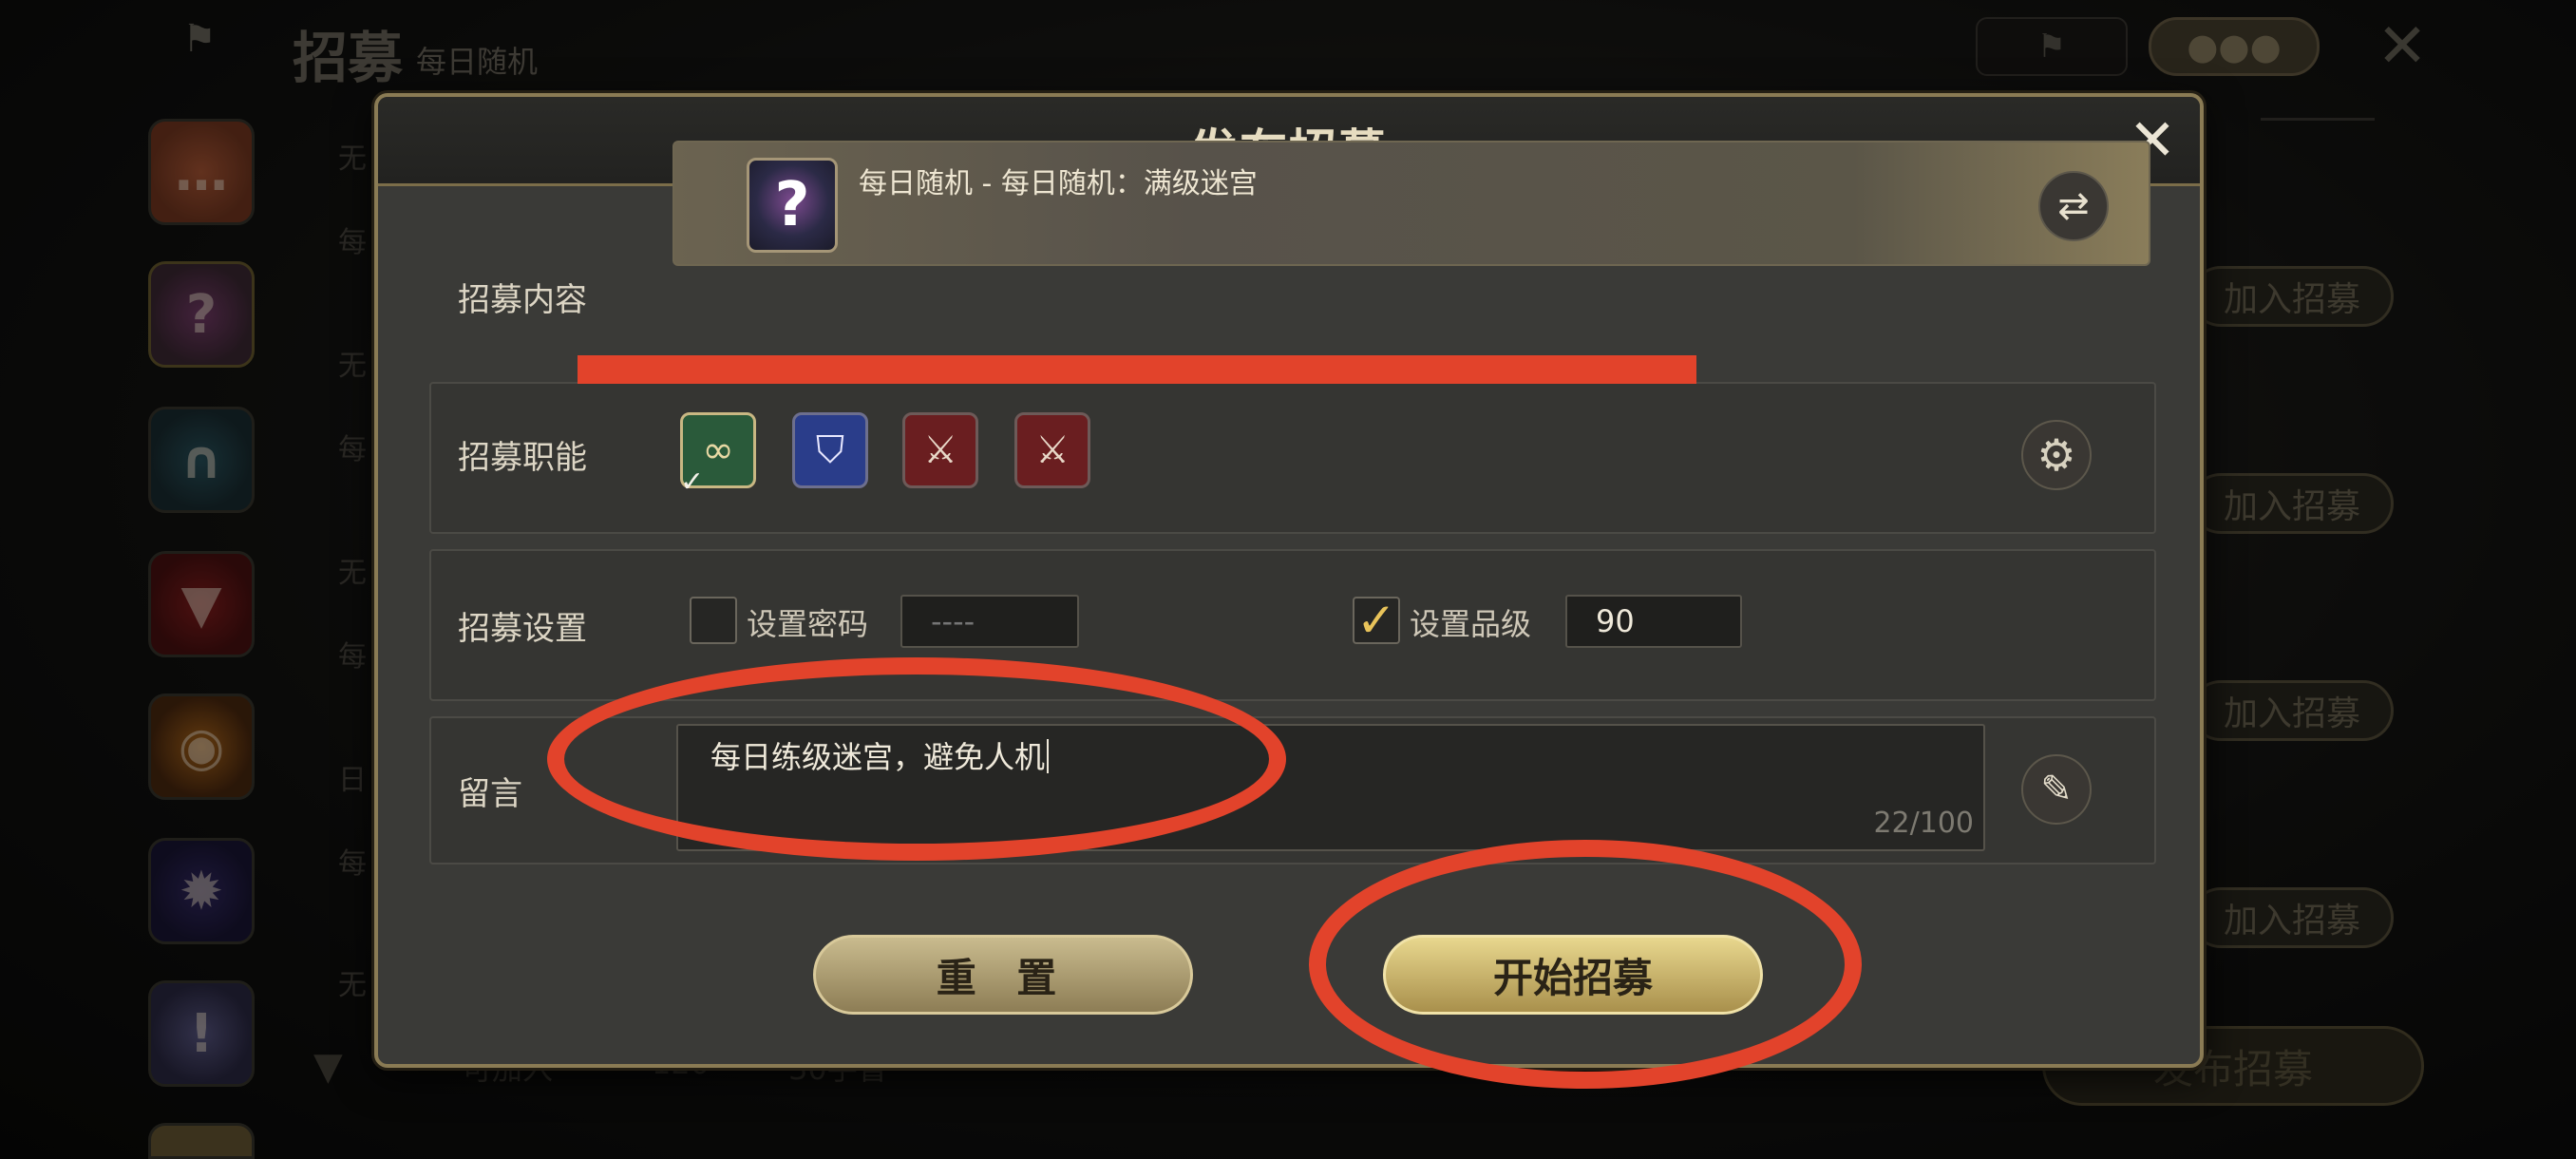 This screenshot has width=2576, height=1159. Describe the element at coordinates (1376, 620) in the screenshot. I see `level-checkbox: ✓` at that location.